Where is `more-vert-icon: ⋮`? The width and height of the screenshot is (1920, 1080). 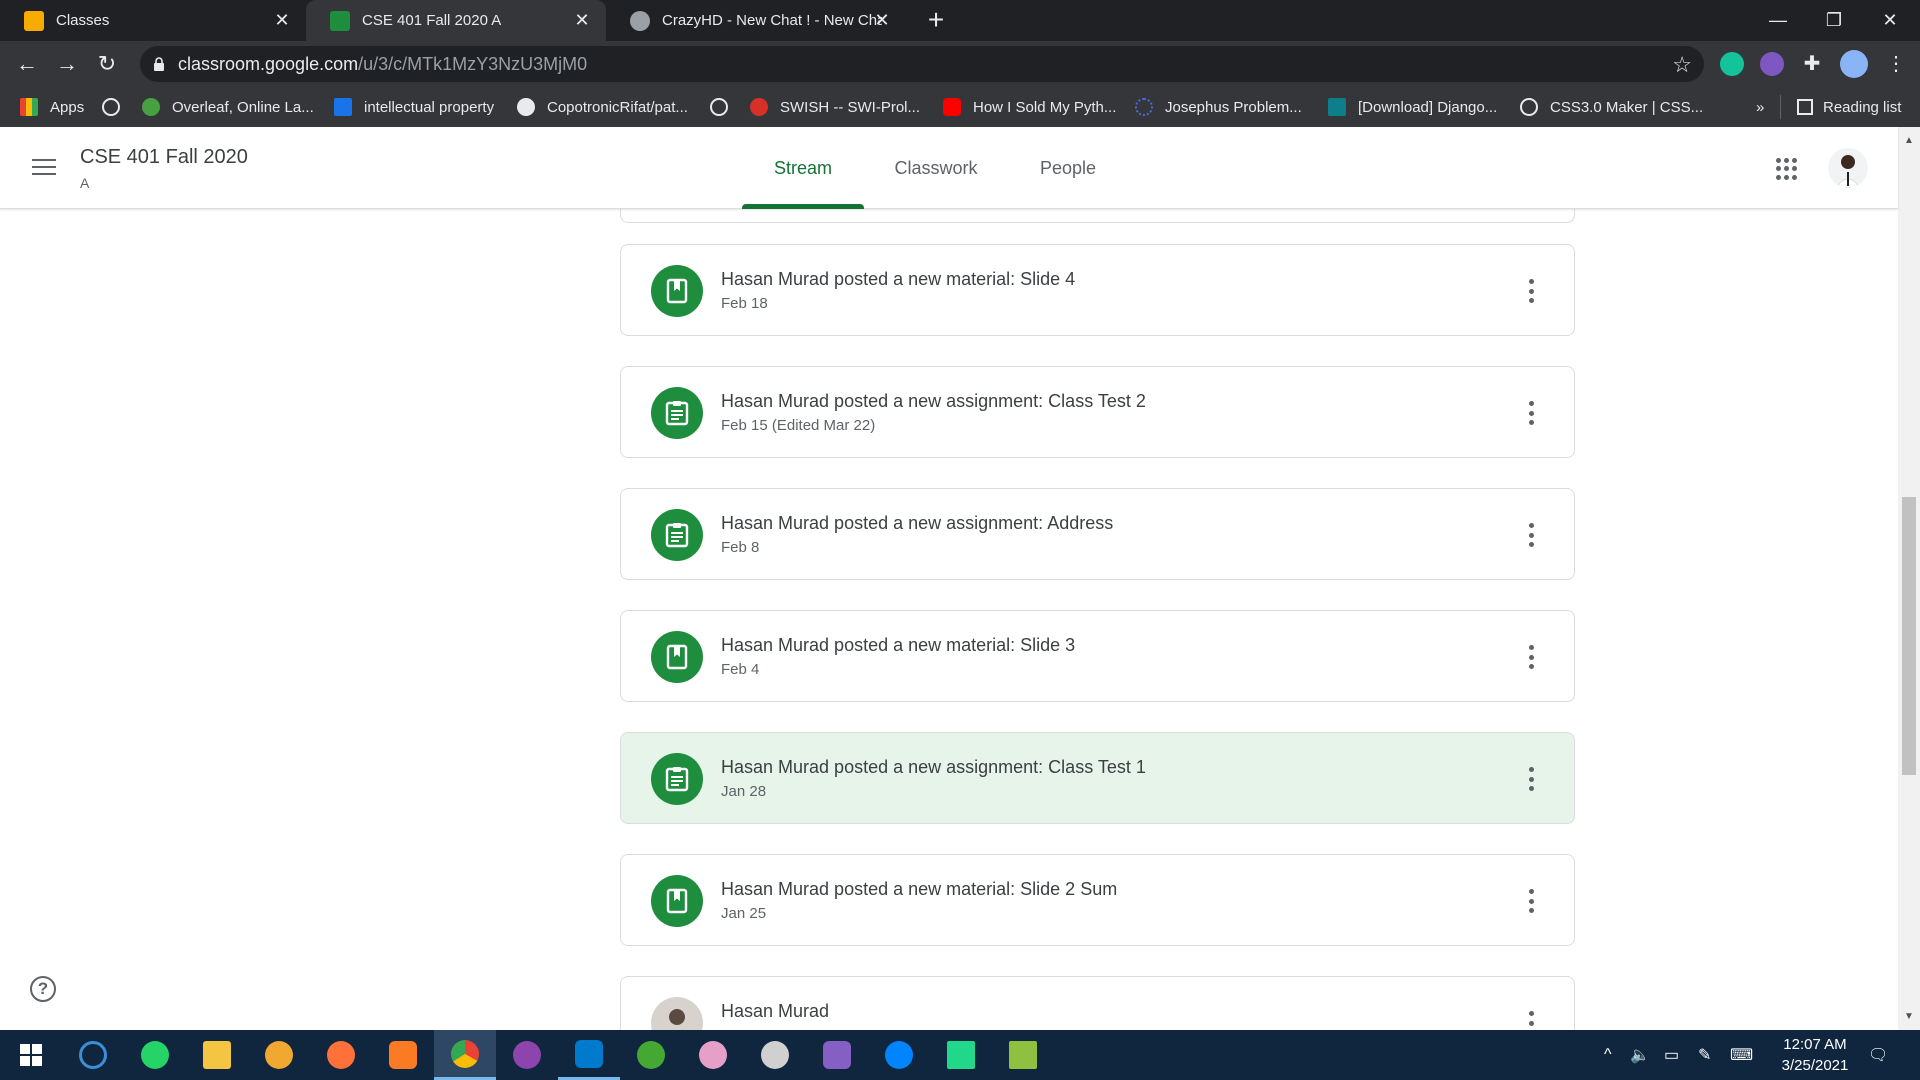 more-vert-icon: ⋮ is located at coordinates (1896, 64).